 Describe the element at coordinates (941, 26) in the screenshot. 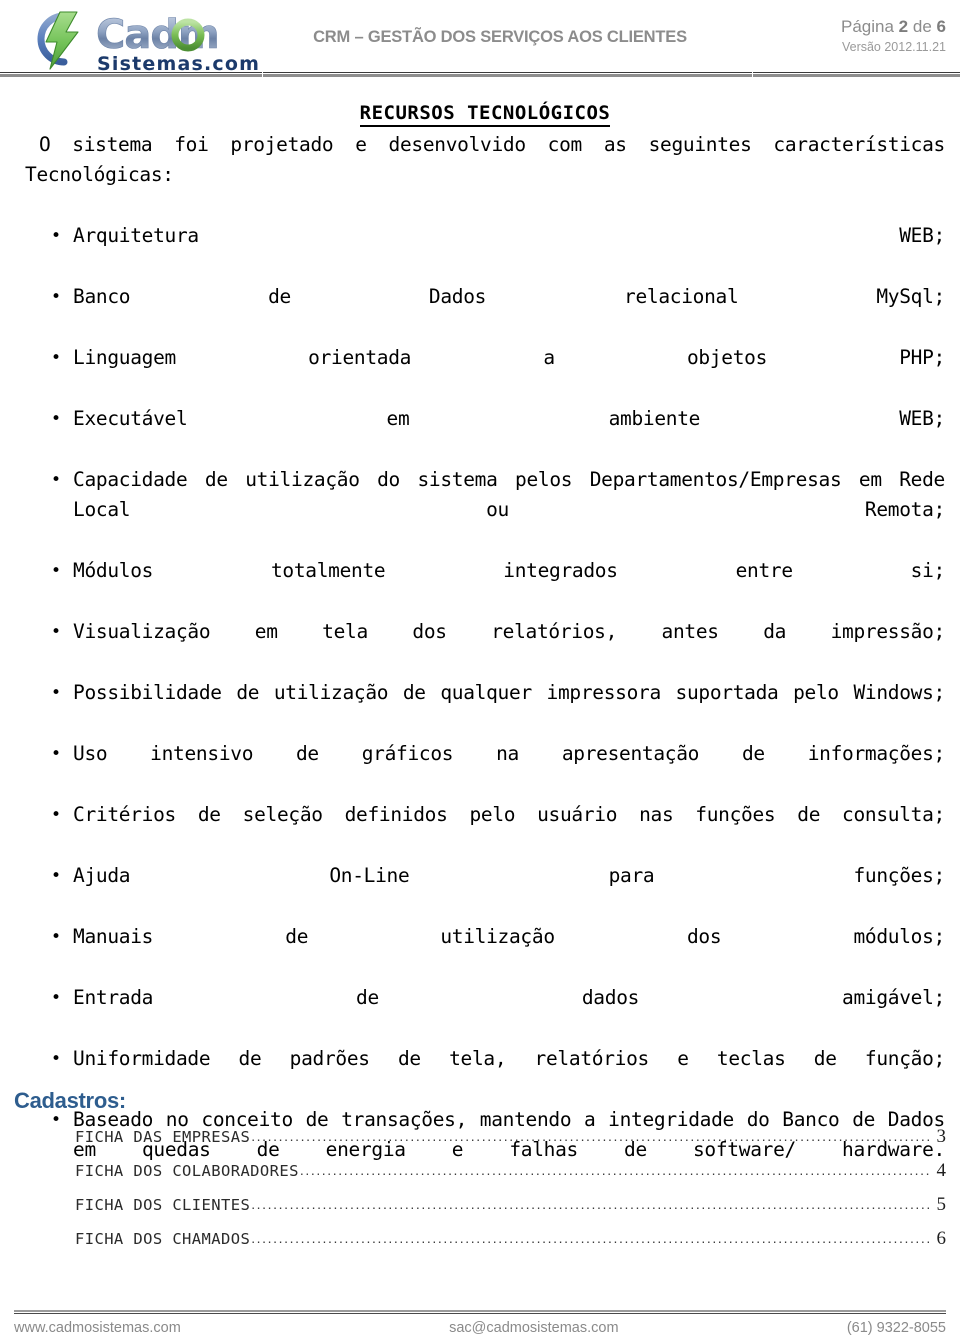

I see `page-total: 6` at that location.